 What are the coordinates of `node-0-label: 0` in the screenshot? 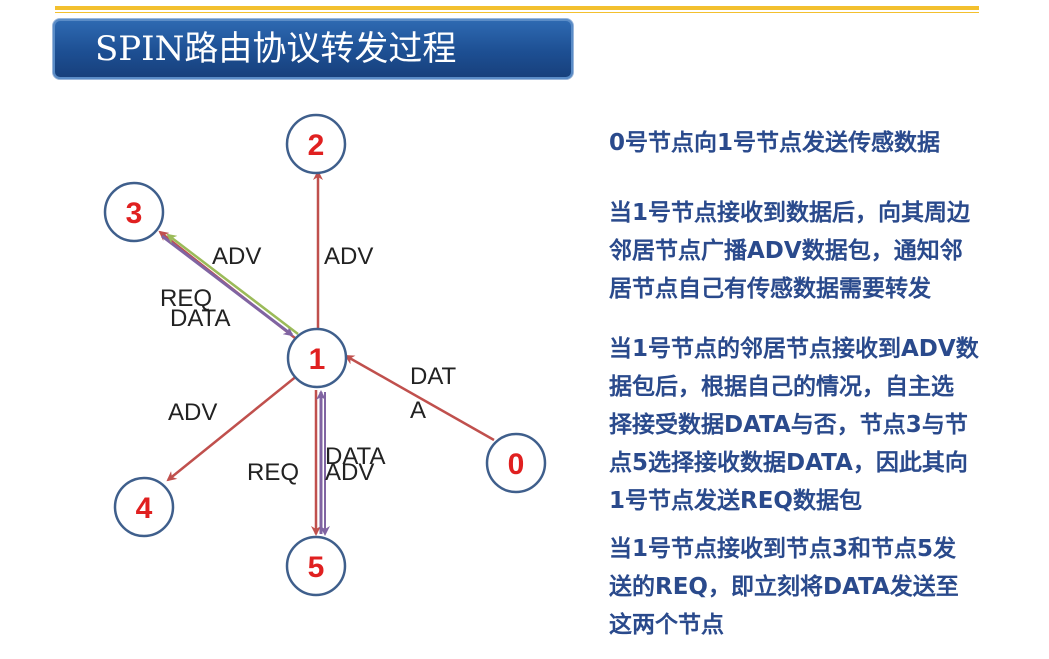 It's located at (516, 464).